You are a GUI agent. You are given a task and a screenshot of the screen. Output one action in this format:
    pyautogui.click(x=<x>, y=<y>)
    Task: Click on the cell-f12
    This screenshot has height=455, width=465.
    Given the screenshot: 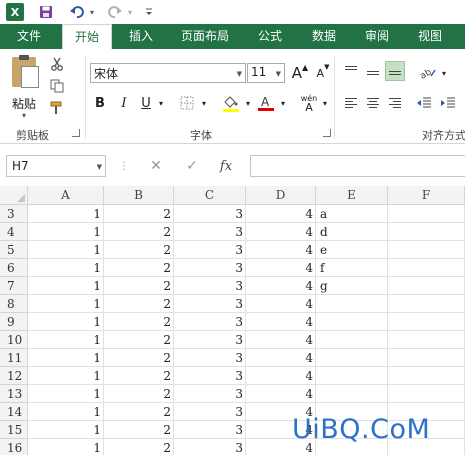 What is the action you would take?
    pyautogui.click(x=426, y=376)
    